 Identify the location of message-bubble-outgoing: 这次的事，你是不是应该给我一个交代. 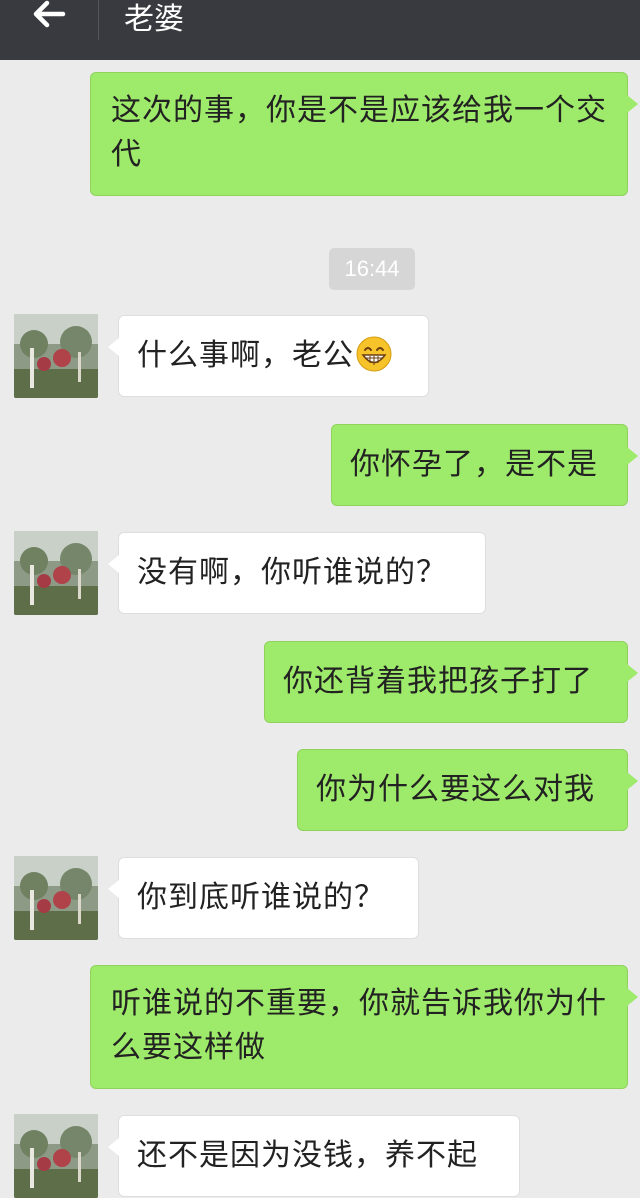
(364, 134).